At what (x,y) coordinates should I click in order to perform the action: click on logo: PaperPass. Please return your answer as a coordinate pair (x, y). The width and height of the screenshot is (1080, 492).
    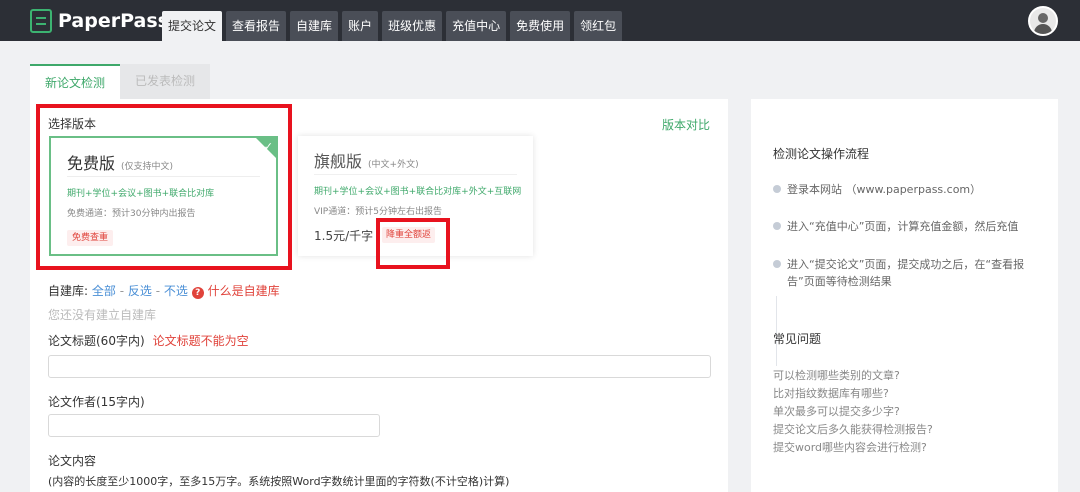
    Looking at the image, I should click on (99, 21).